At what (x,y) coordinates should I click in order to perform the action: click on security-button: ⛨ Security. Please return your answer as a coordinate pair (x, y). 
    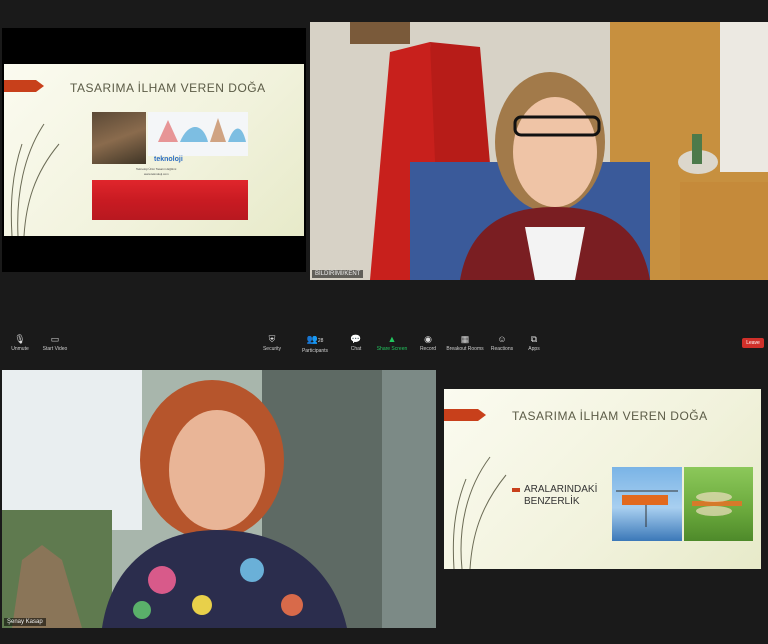
    Looking at the image, I should click on (272, 343).